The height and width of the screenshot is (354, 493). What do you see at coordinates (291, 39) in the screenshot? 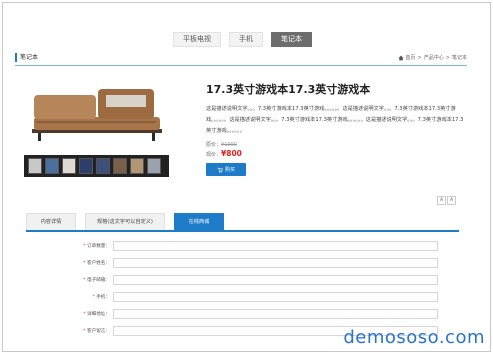
I see `tab-laptop: 笔记本` at bounding box center [291, 39].